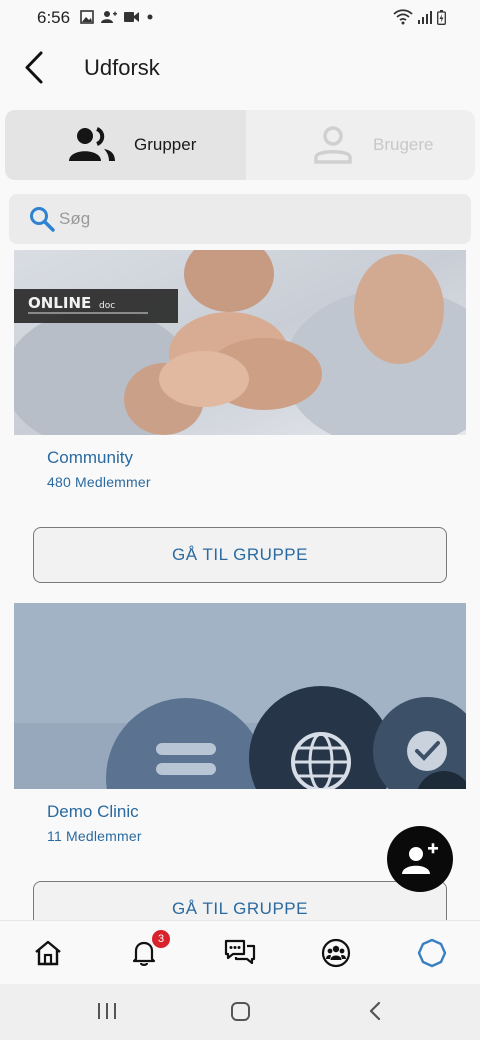 The image size is (480, 1040). What do you see at coordinates (441, 17) in the screenshot?
I see `battery-icon` at bounding box center [441, 17].